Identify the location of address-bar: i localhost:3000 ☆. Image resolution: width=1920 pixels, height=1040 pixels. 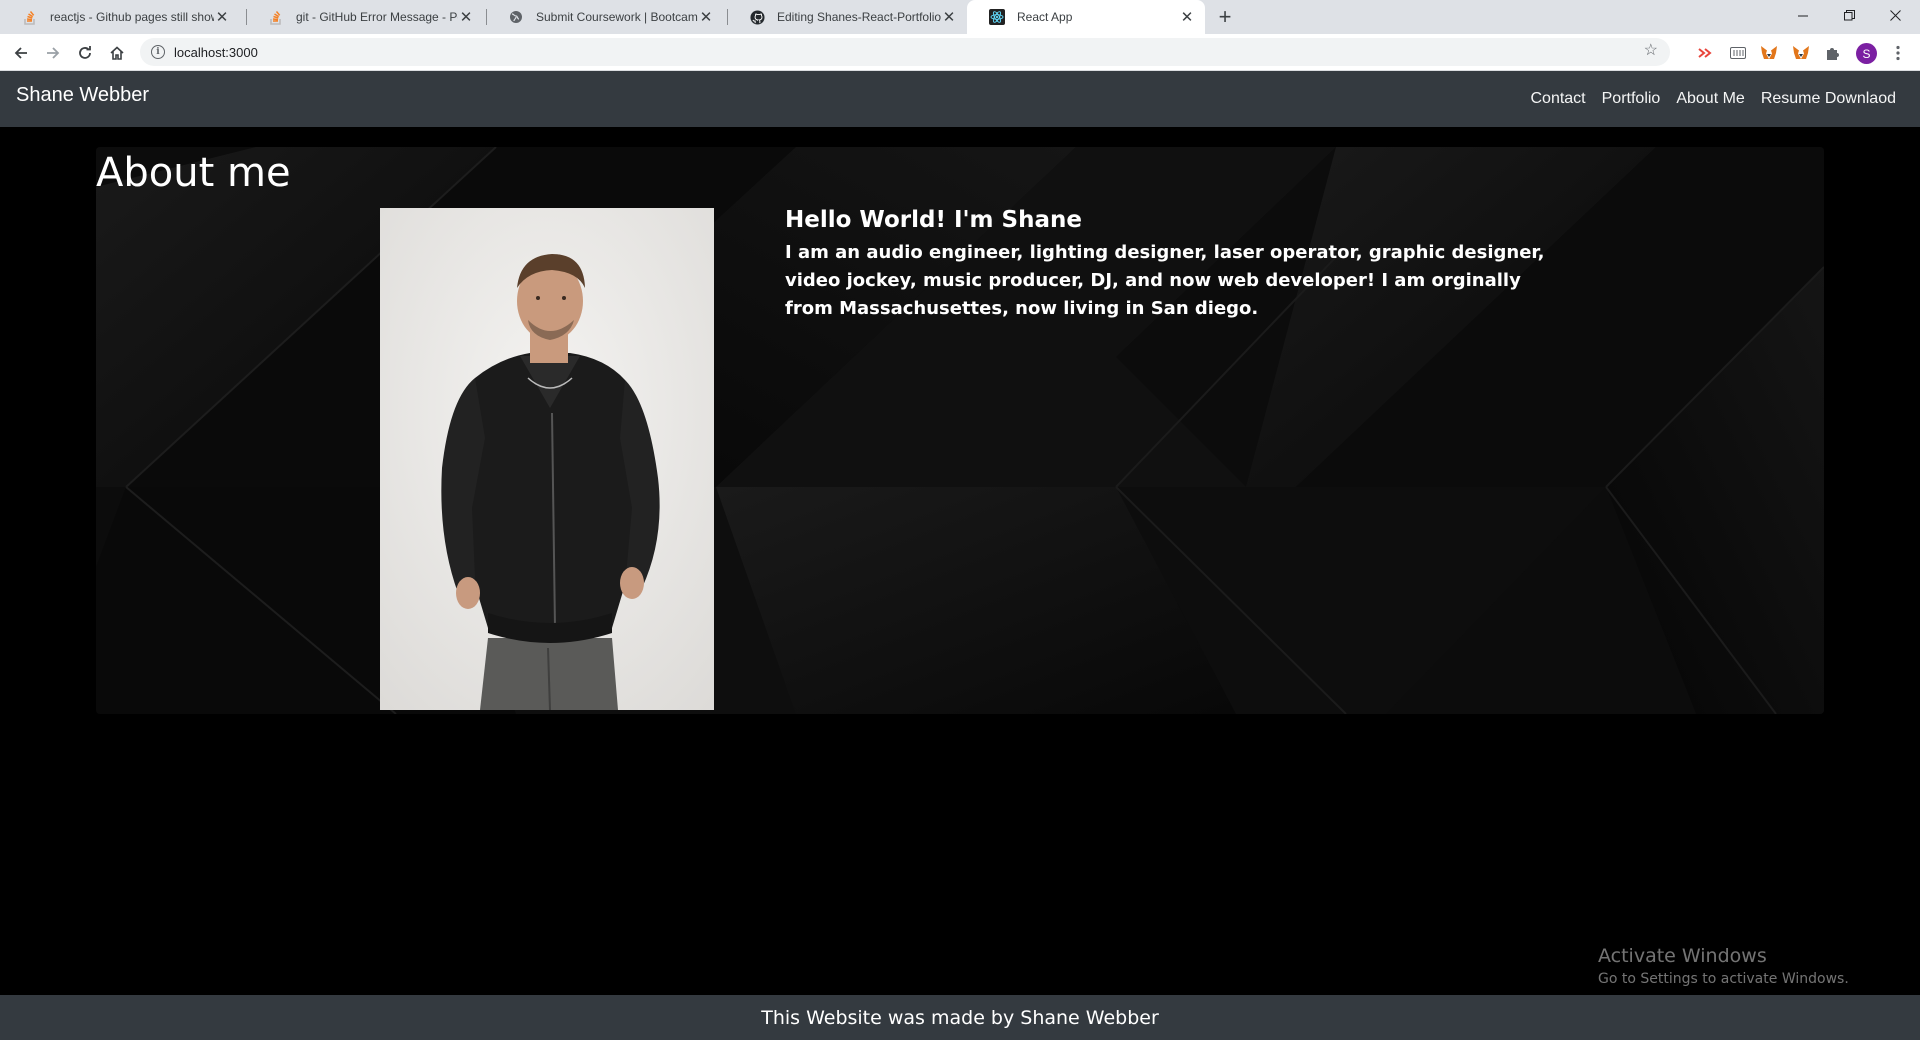
(905, 52).